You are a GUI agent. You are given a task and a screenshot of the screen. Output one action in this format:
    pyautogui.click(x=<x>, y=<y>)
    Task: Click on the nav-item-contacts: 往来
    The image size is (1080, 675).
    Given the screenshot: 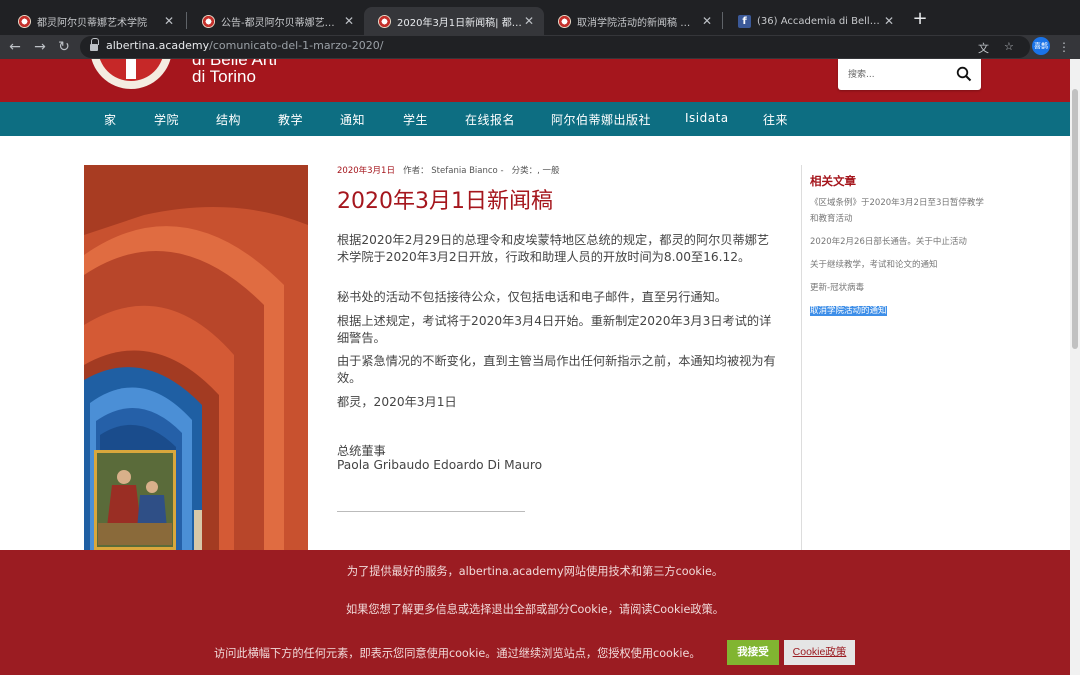 What is the action you would take?
    pyautogui.click(x=775, y=119)
    